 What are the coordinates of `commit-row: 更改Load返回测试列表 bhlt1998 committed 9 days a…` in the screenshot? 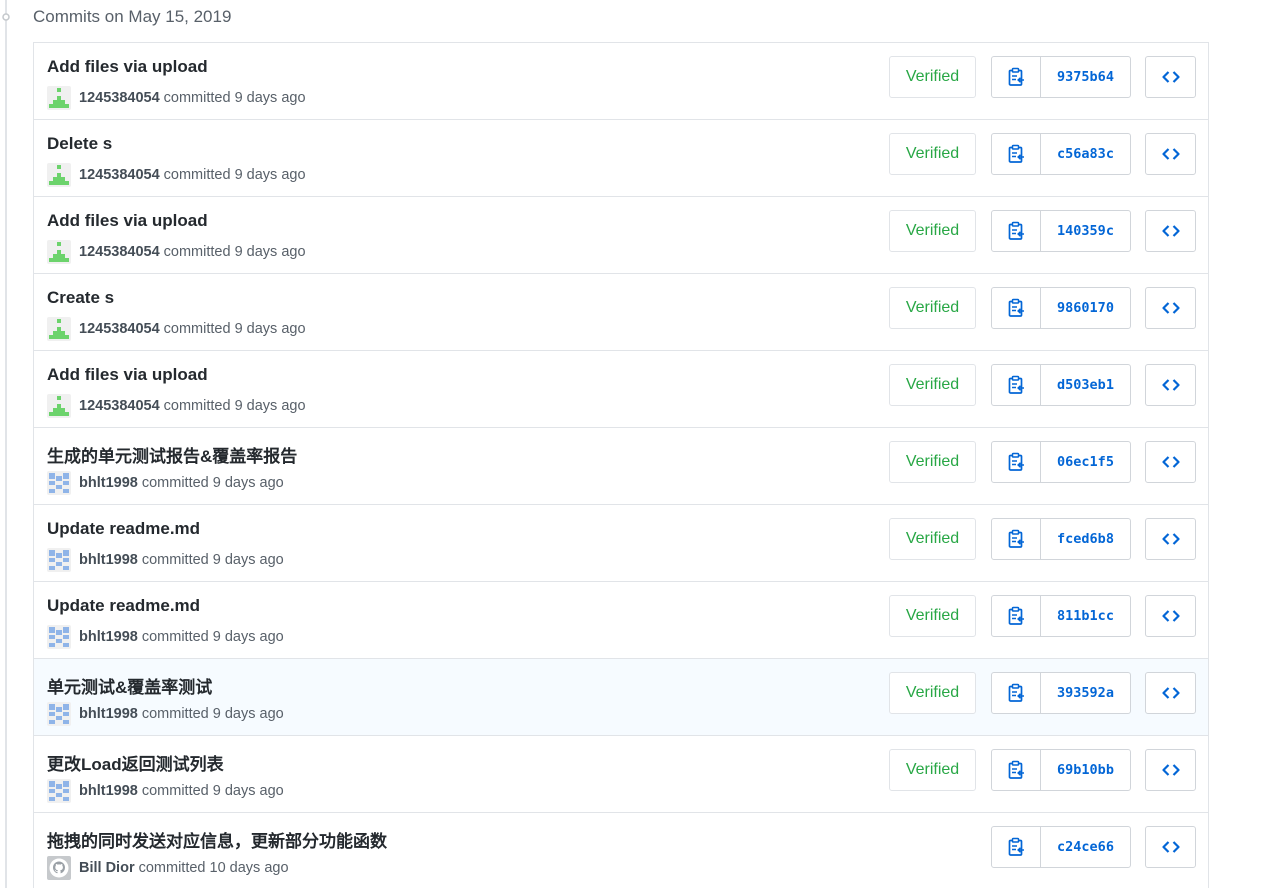 It's located at (621, 774).